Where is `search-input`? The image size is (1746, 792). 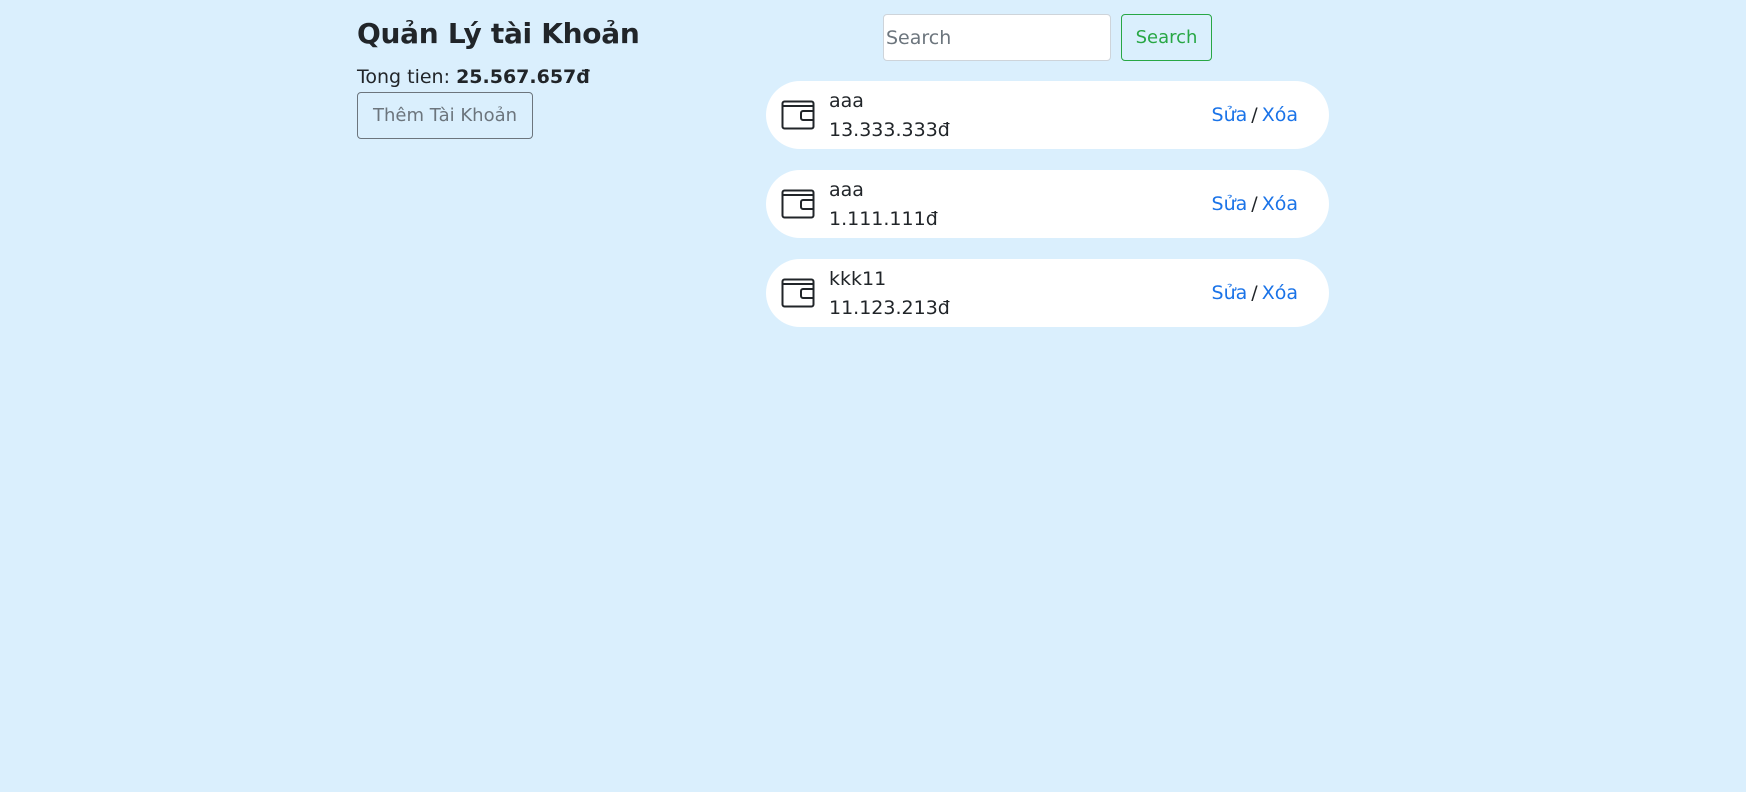
search-input is located at coordinates (997, 37).